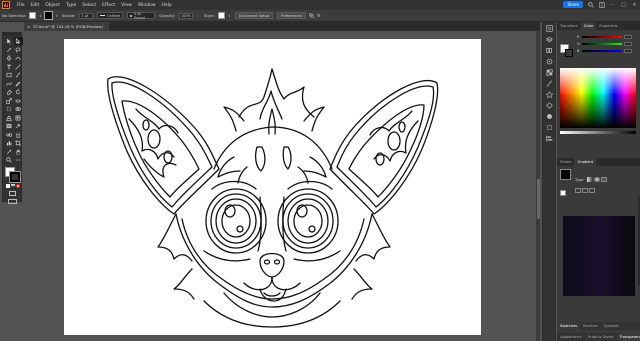  Describe the element at coordinates (18, 92) in the screenshot. I see `rotate-tool-icon` at that location.